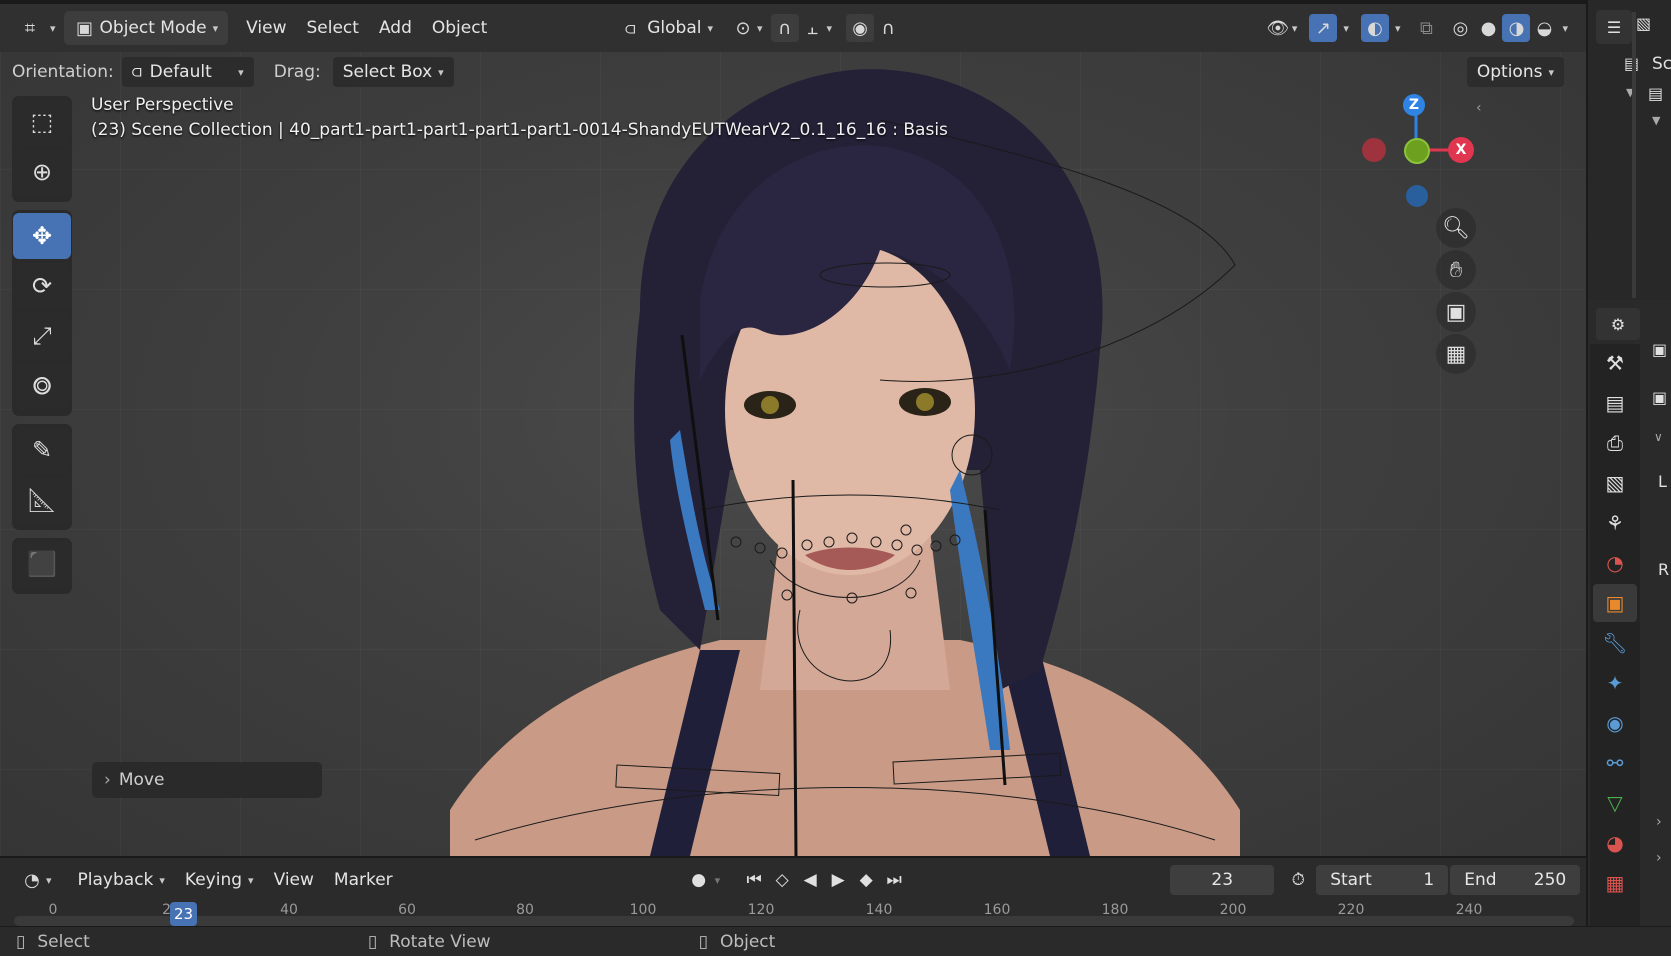 This screenshot has height=956, width=1671. I want to click on jump-start-icon: ⏮, so click(754, 880).